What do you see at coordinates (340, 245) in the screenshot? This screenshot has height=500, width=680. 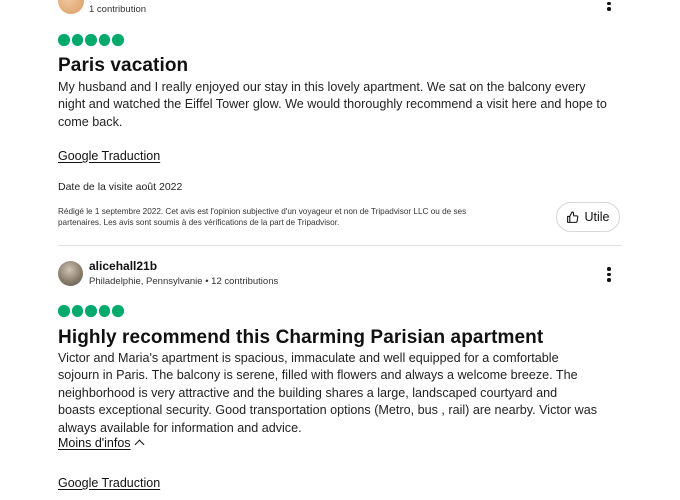 I see `review-divider` at bounding box center [340, 245].